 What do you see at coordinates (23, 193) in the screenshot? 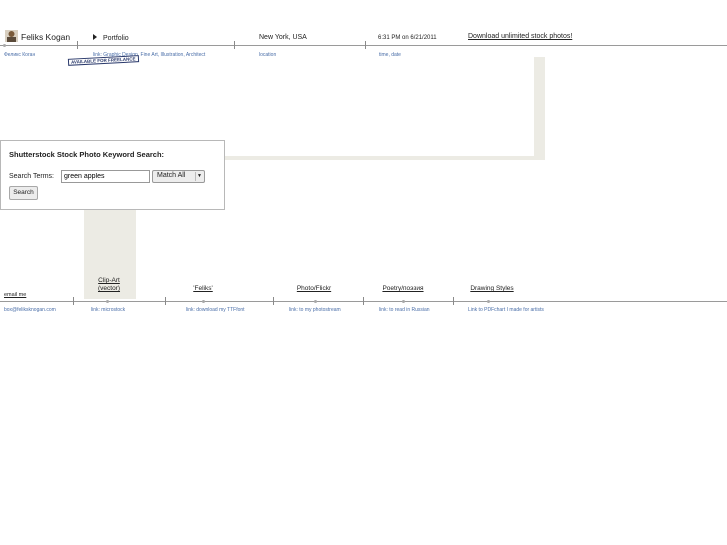
I see `search-button: Search` at bounding box center [23, 193].